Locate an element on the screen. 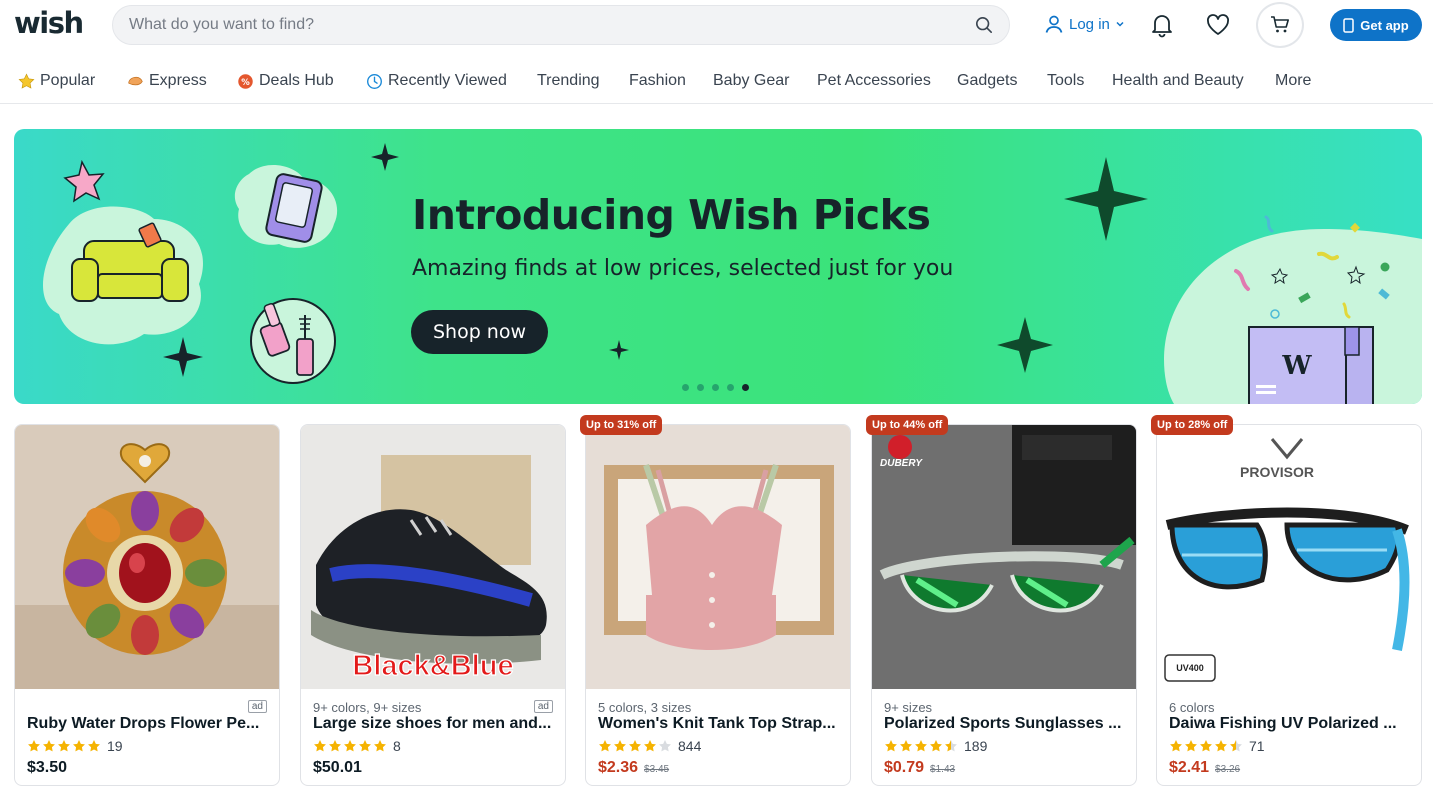  shop-now-button: Shop now is located at coordinates (479, 332).